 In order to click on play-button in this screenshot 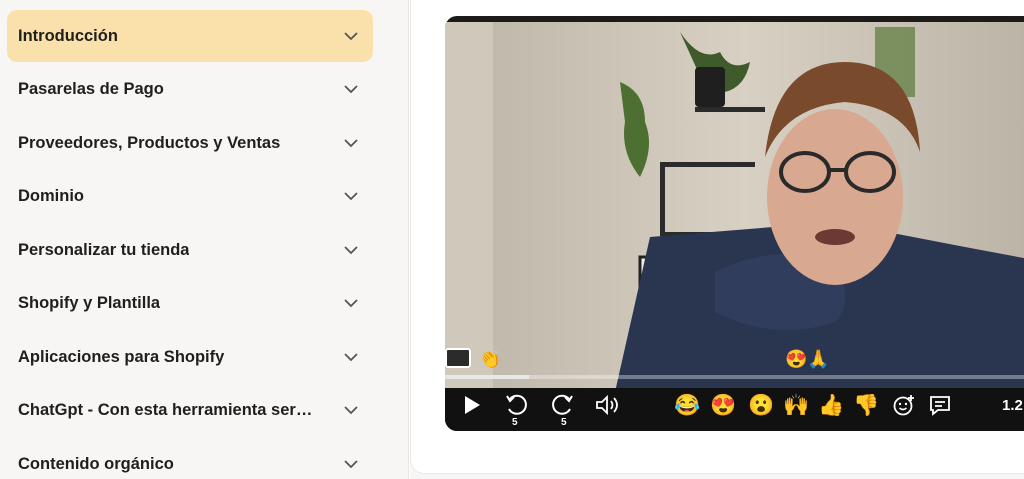, I will do `click(472, 405)`.